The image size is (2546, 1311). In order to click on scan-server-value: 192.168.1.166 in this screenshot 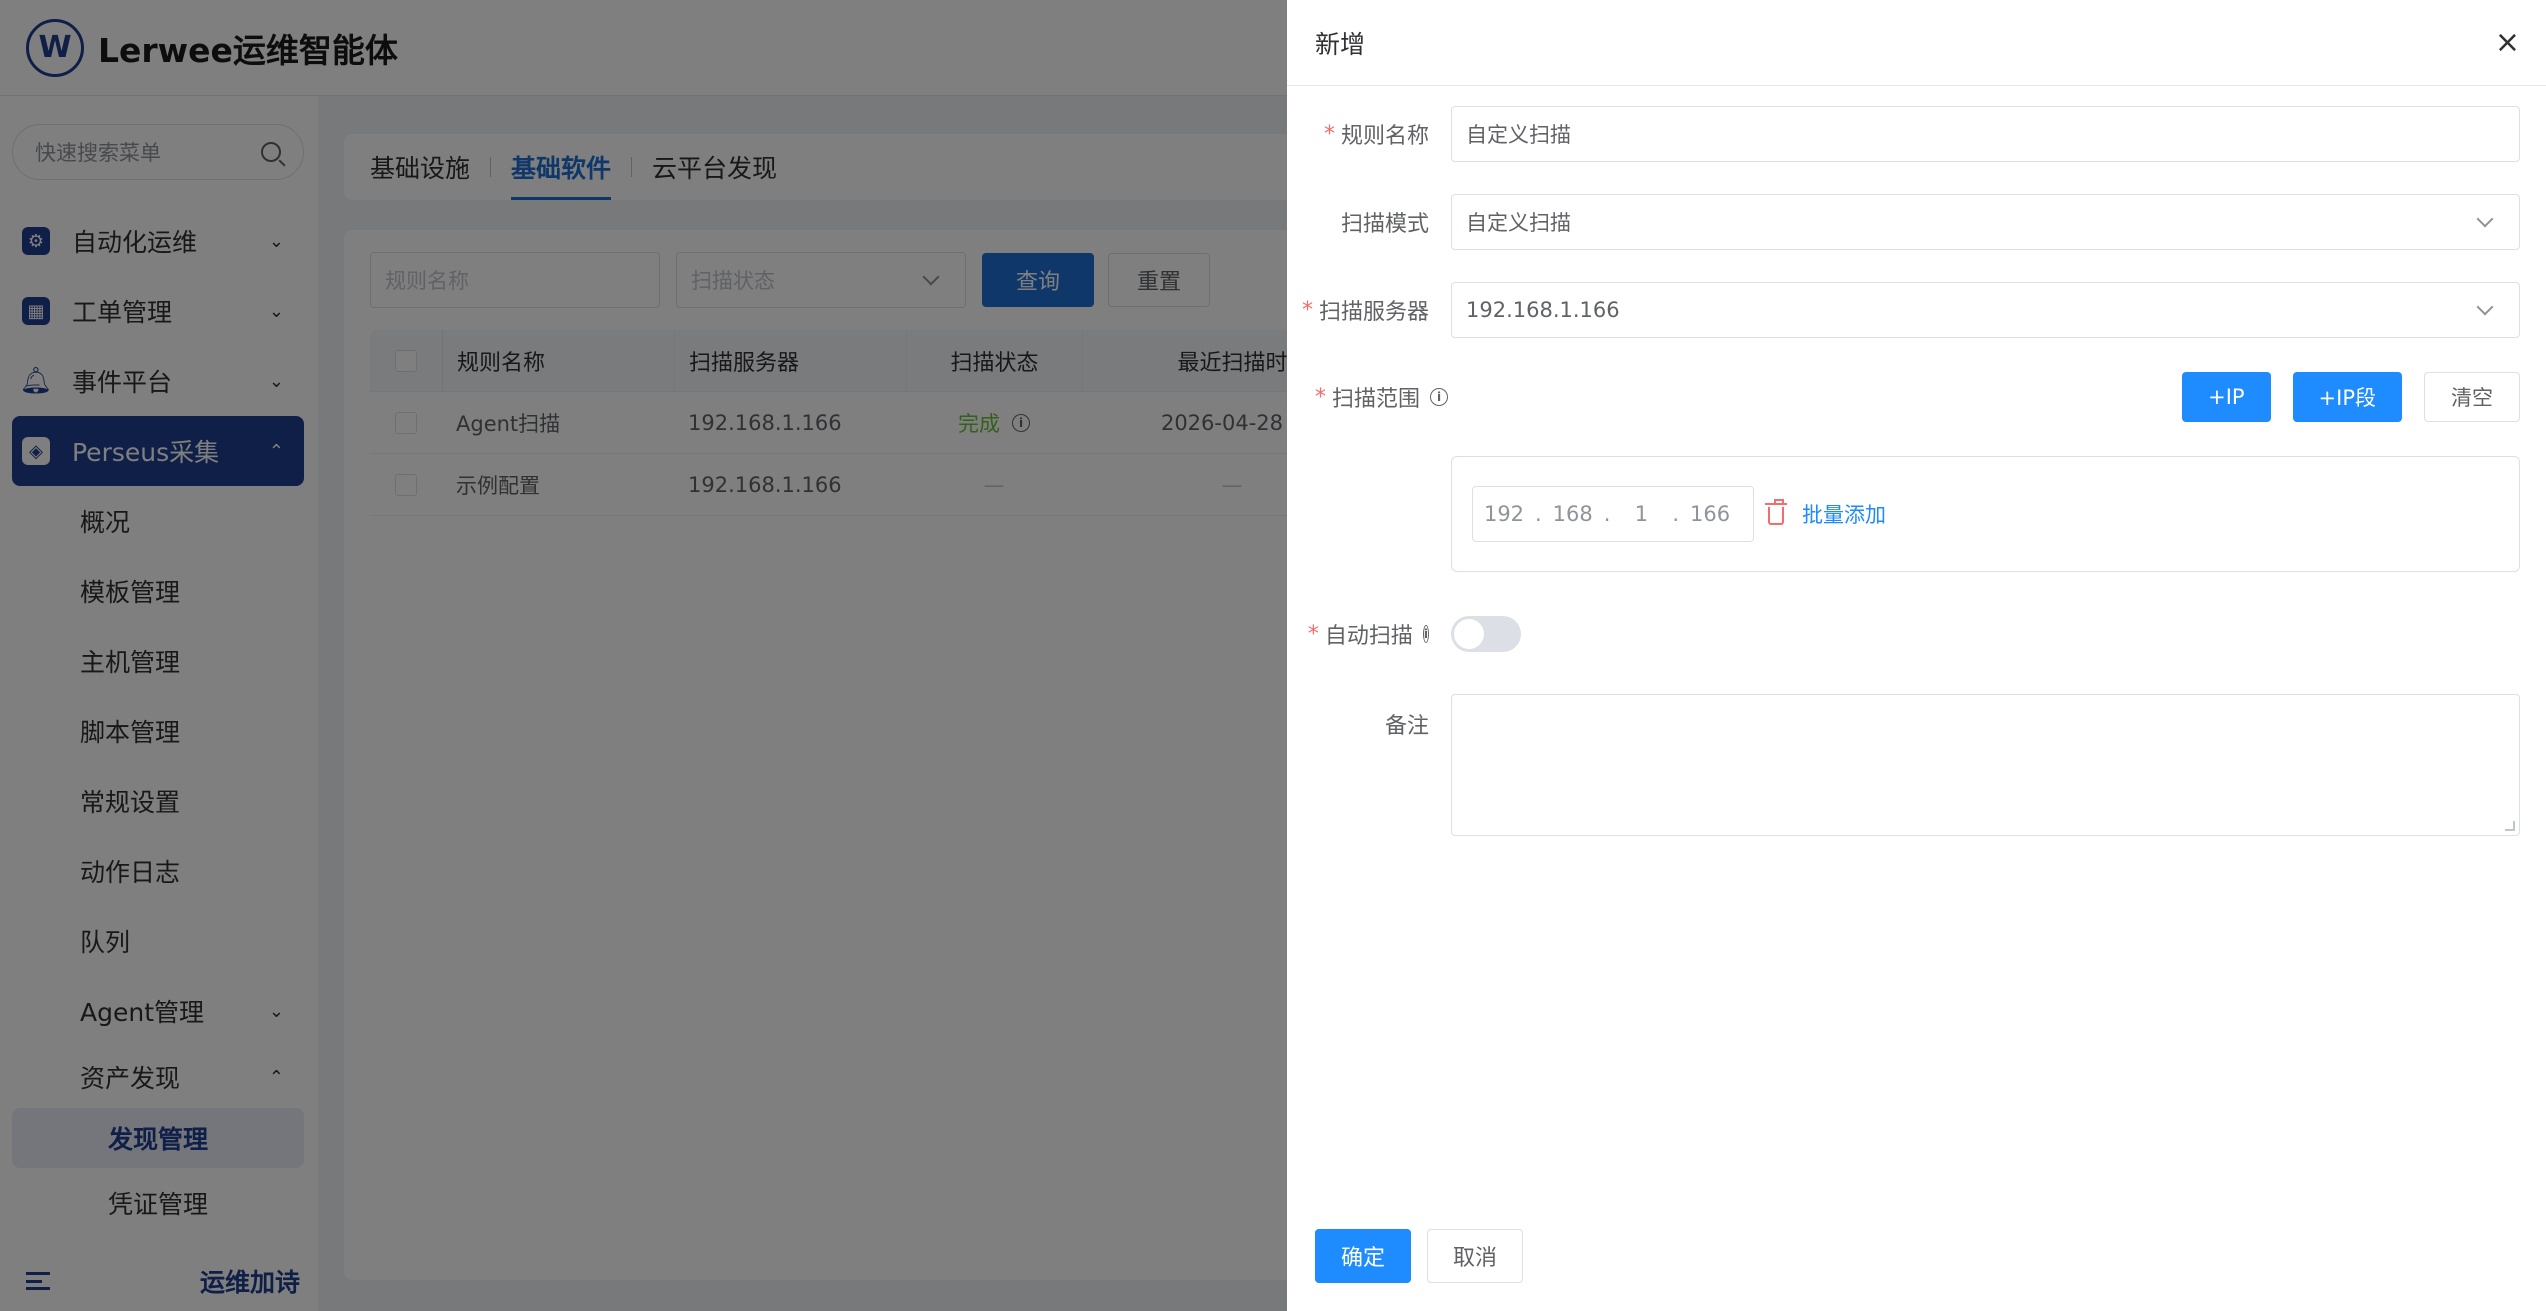, I will do `click(1543, 310)`.